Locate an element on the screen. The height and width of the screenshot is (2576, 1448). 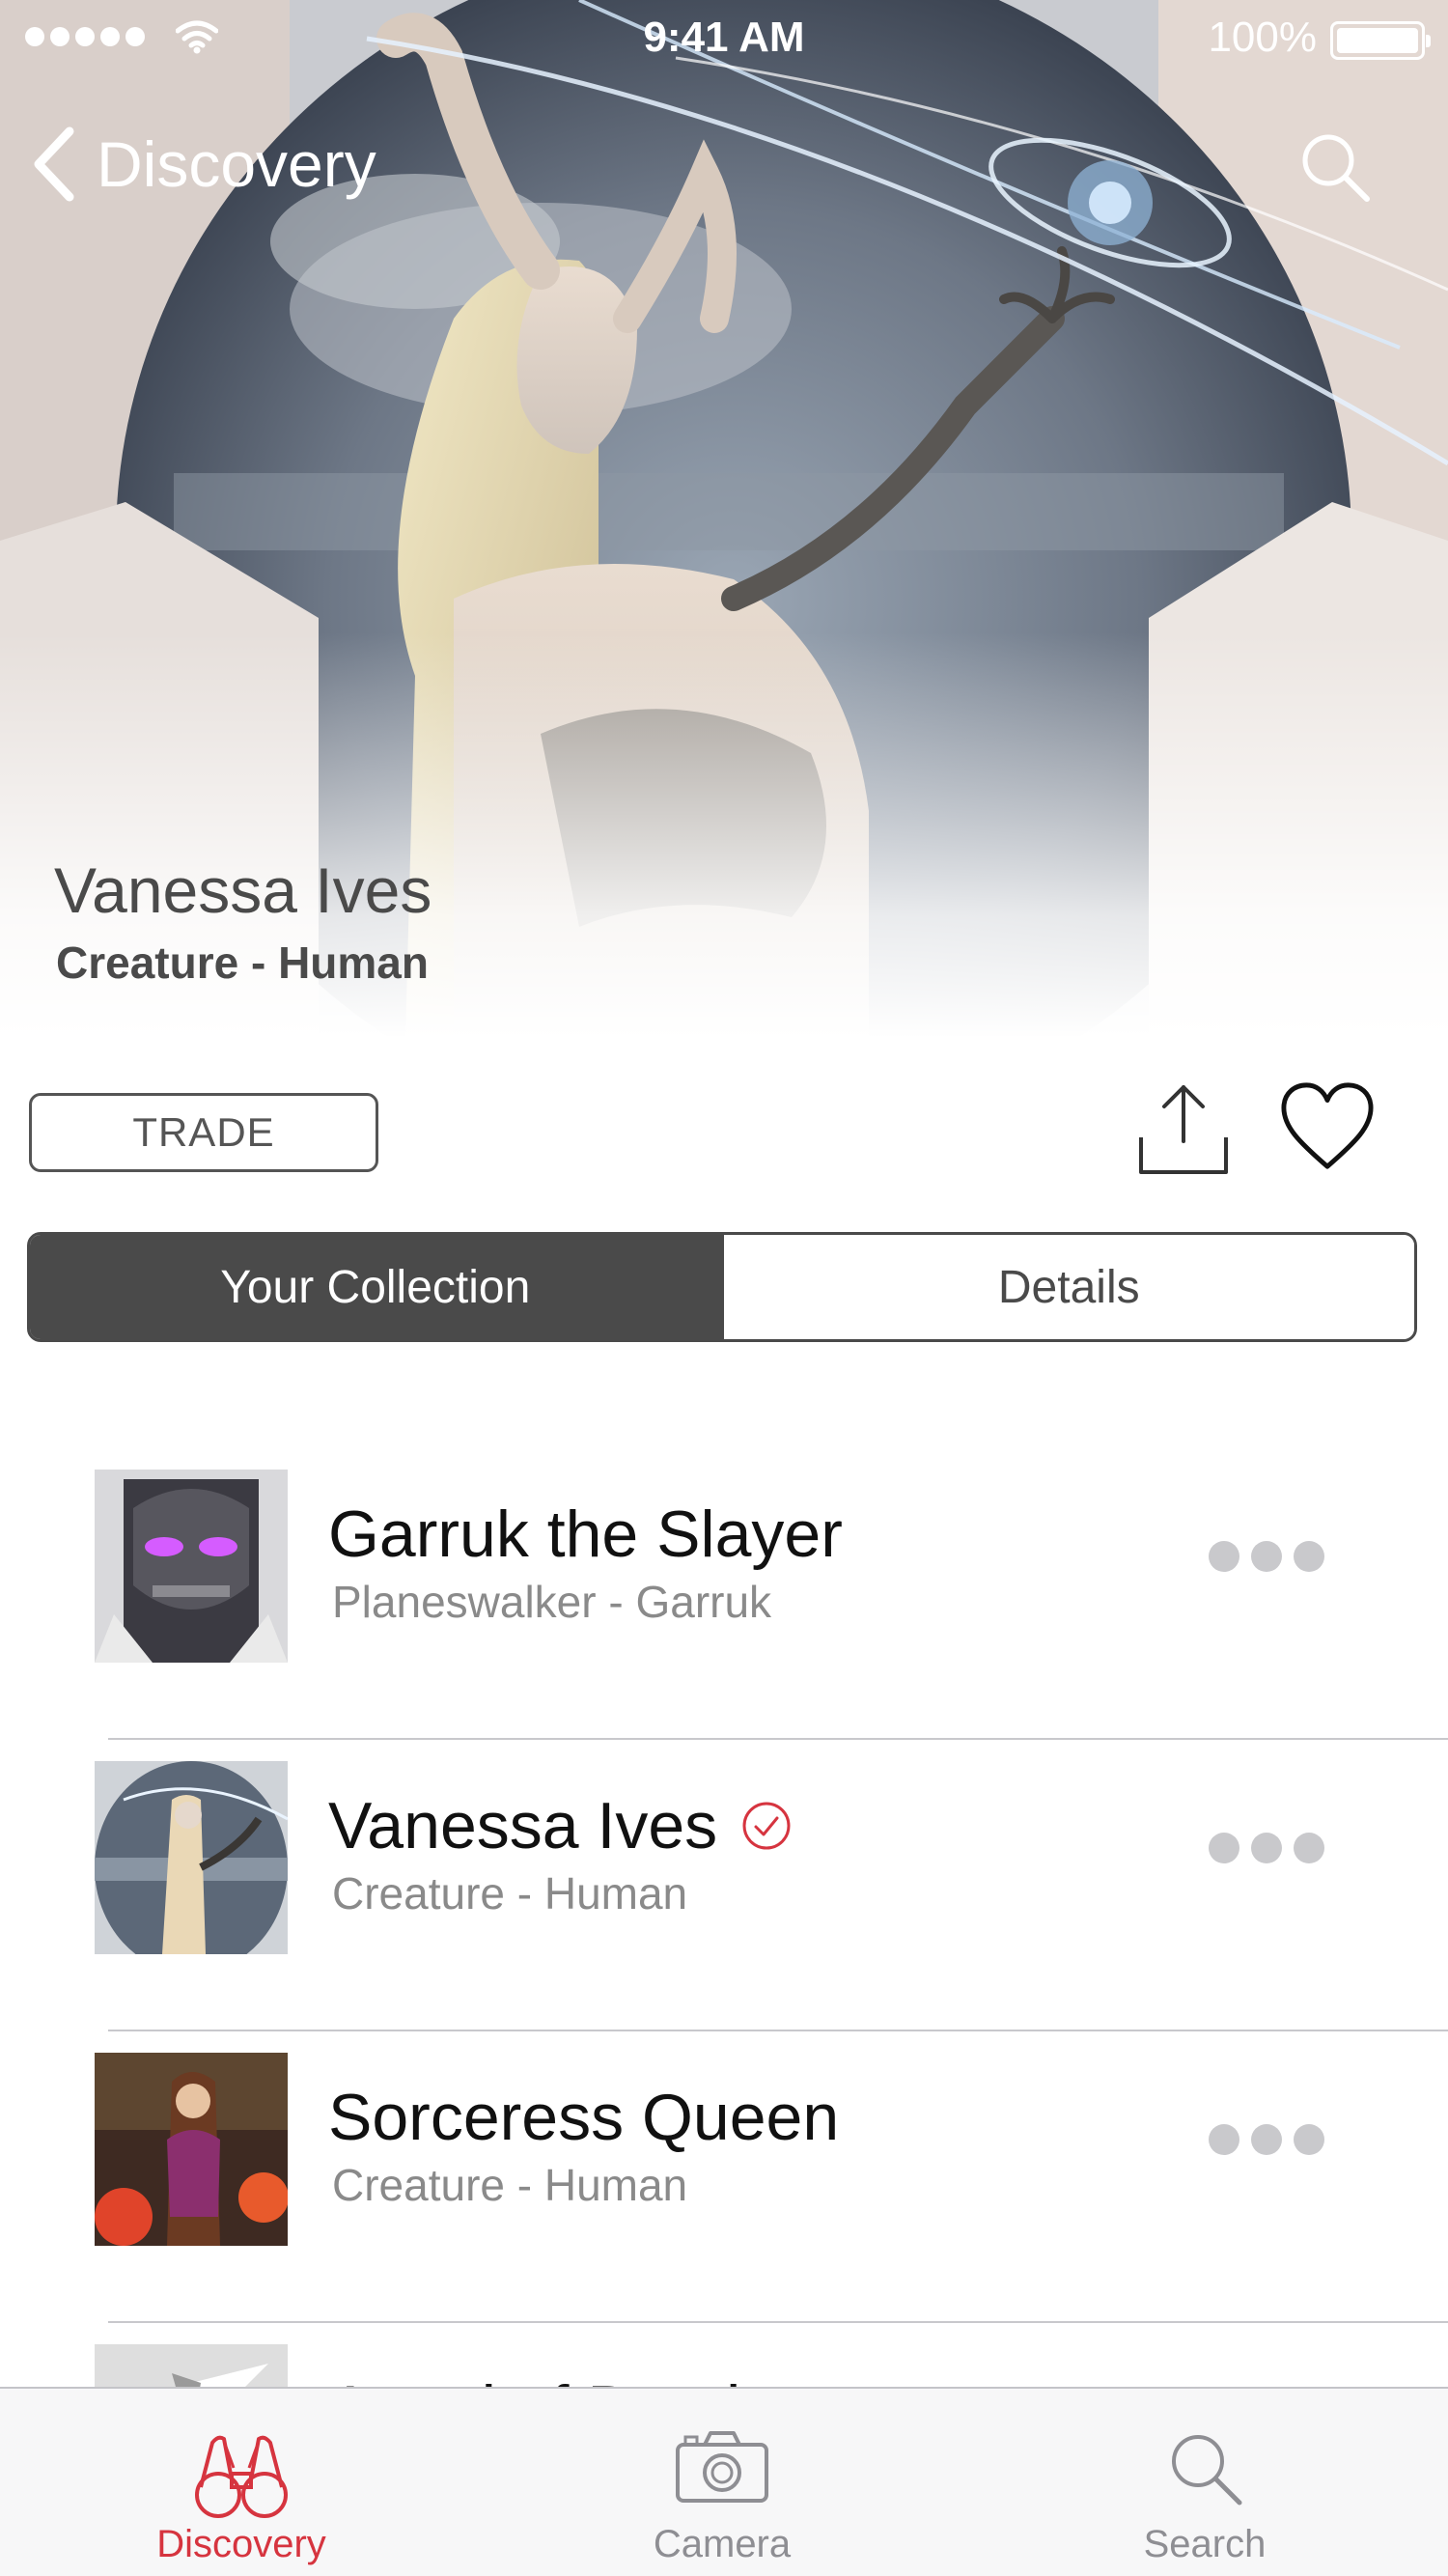
item-title-text: Angel of Death is located at coordinates (545, 2379).